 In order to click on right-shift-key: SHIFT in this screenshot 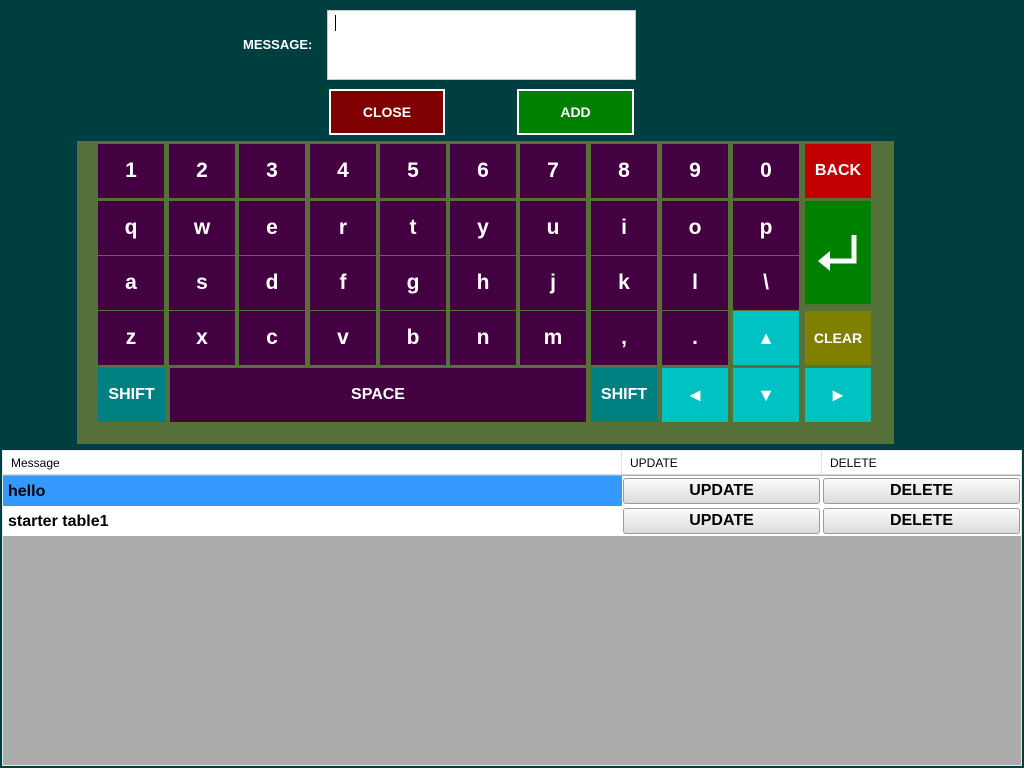, I will do `click(624, 395)`.